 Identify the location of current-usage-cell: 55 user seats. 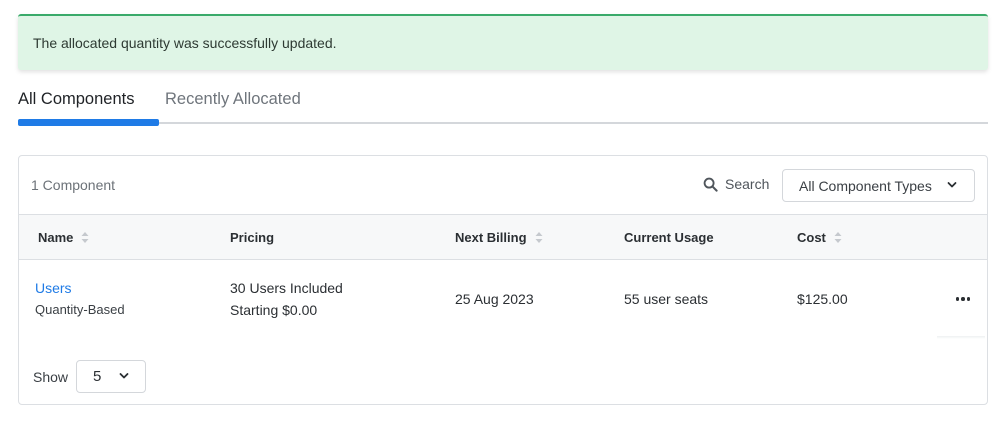
(666, 299).